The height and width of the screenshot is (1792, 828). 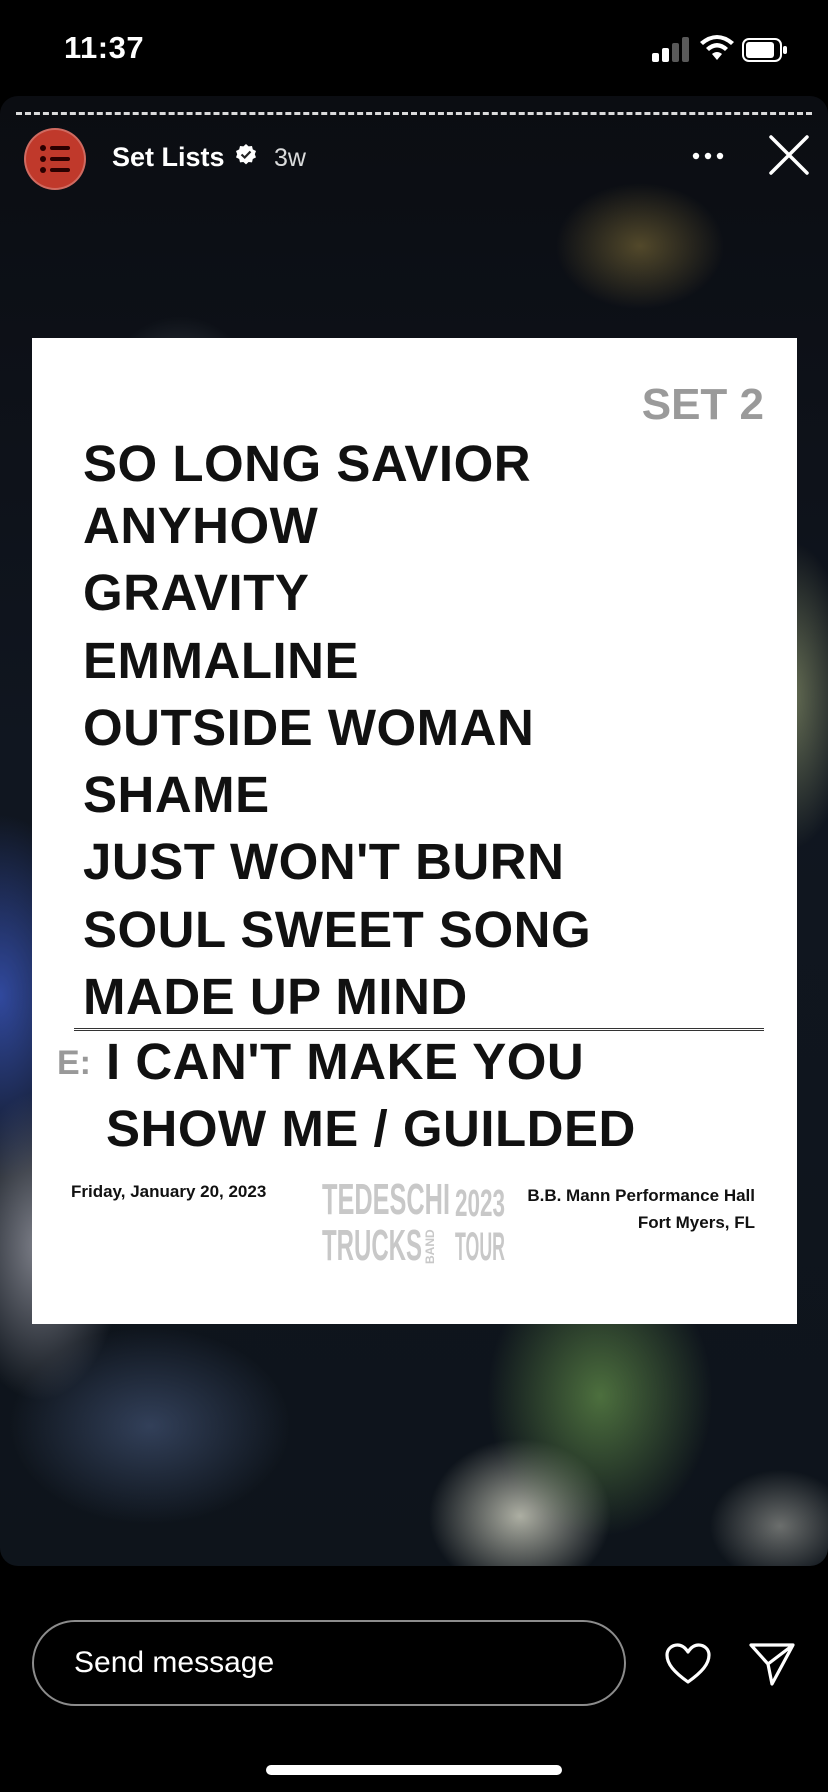 What do you see at coordinates (764, 50) in the screenshot?
I see `battery-icon` at bounding box center [764, 50].